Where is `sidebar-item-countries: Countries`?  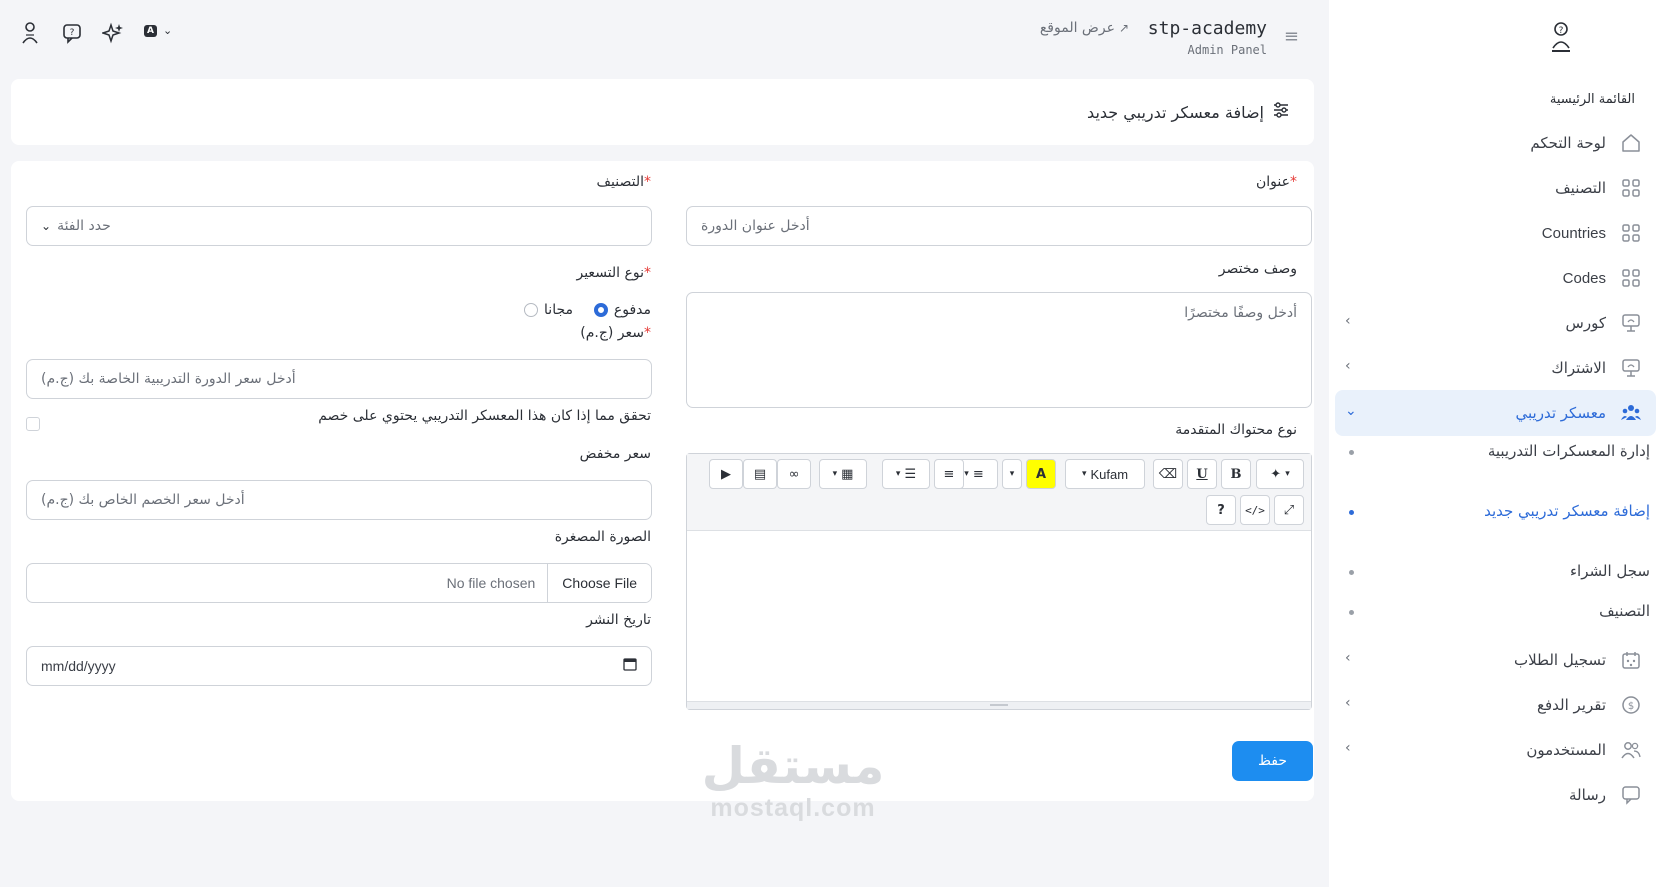 sidebar-item-countries: Countries is located at coordinates (1495, 233).